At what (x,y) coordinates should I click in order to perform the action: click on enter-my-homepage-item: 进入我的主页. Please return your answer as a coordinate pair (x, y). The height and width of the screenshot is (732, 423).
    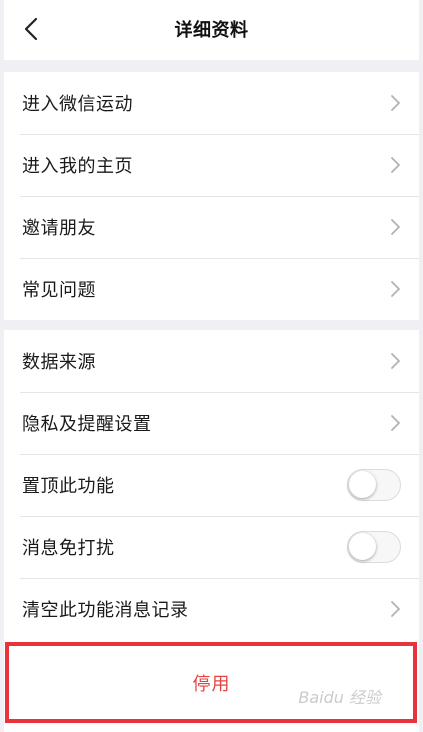
    Looking at the image, I should click on (211, 165).